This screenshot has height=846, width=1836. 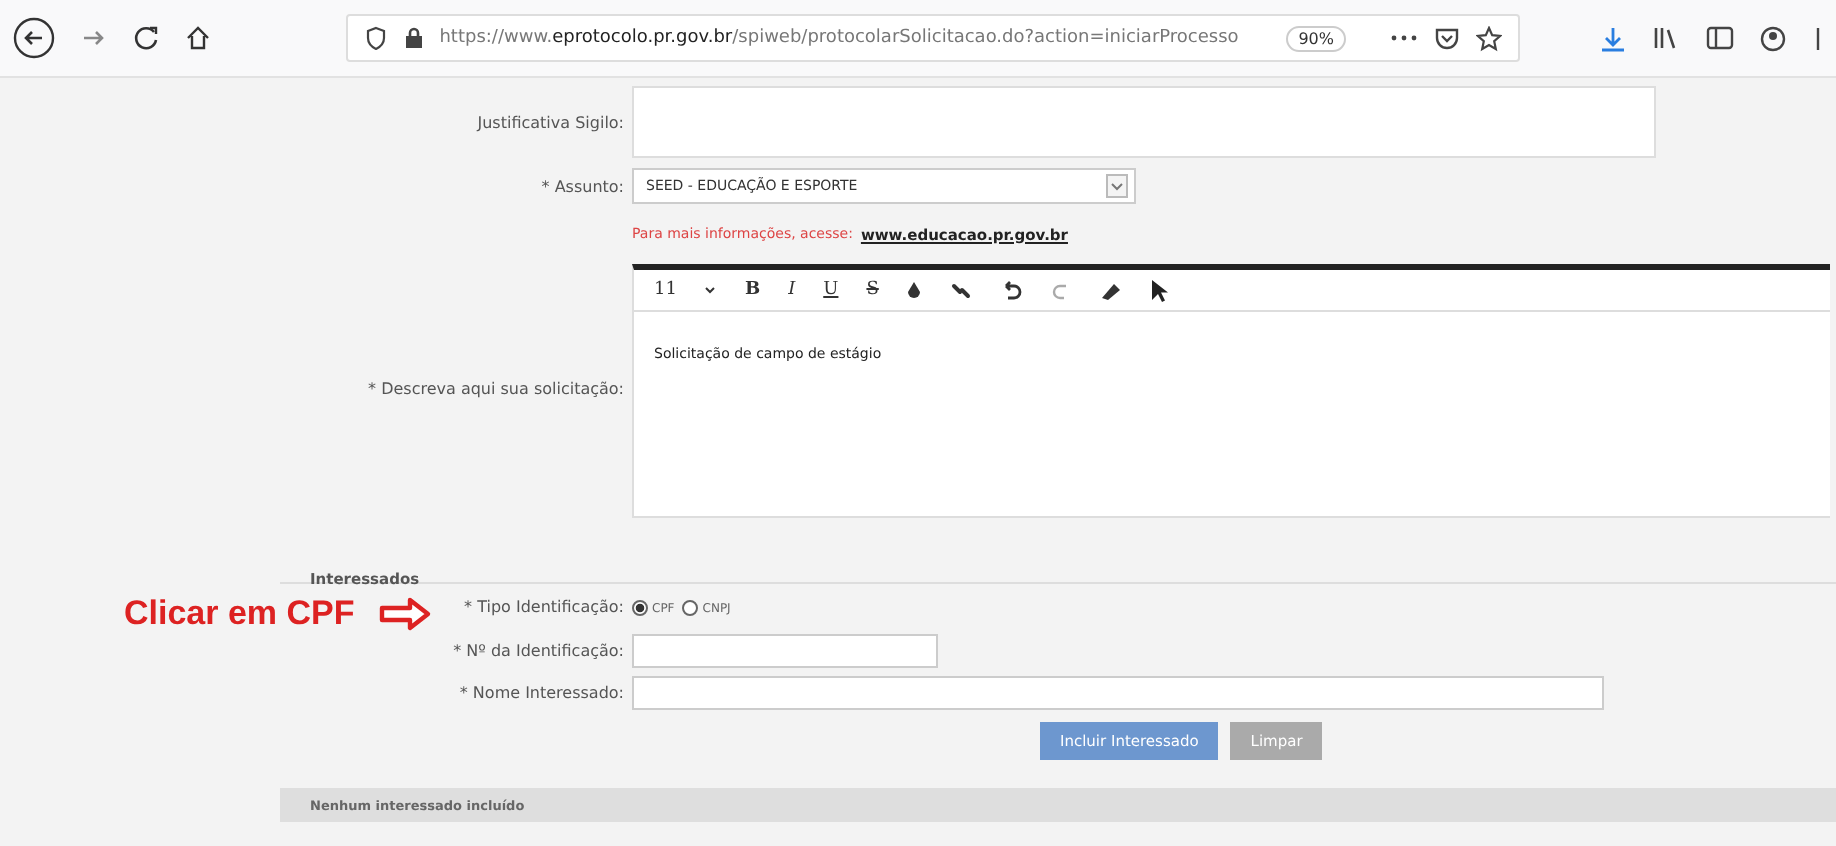 I want to click on field-label: * Nome Interessado:, so click(x=541, y=693).